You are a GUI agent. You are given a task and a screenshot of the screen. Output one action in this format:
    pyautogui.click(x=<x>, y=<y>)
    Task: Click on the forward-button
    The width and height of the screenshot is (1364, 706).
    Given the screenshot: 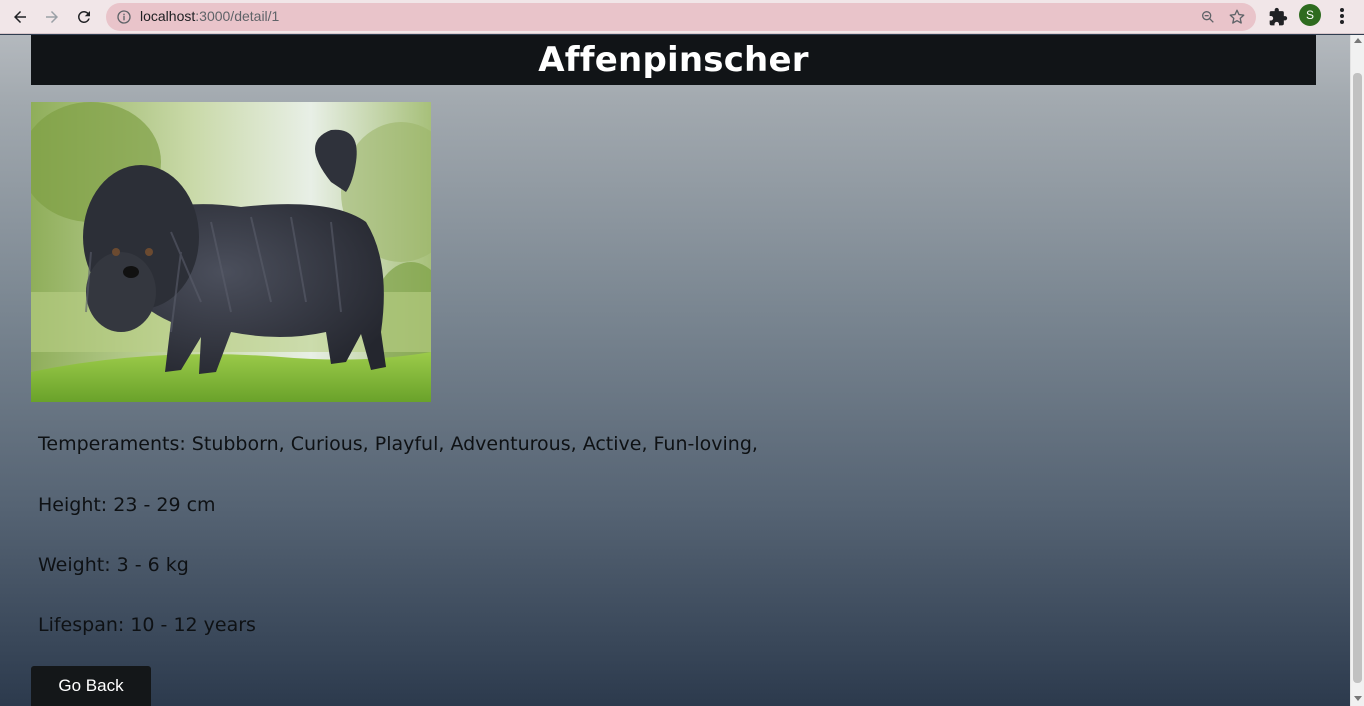 What is the action you would take?
    pyautogui.click(x=52, y=17)
    